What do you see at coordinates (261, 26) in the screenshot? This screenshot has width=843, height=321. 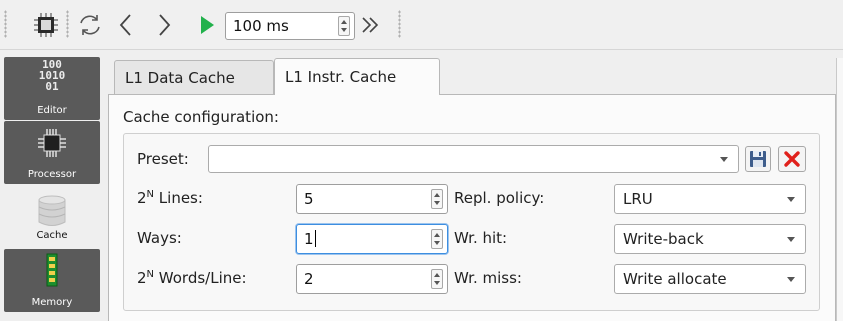 I see `delay-value: 100 ms` at bounding box center [261, 26].